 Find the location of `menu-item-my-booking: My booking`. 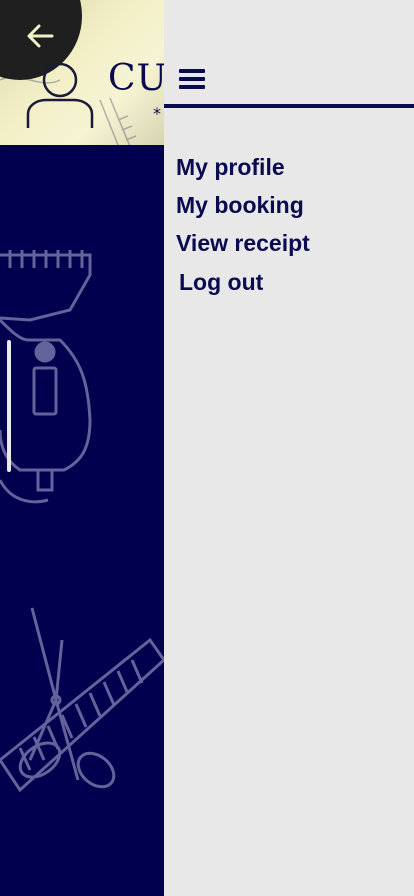

menu-item-my-booking: My booking is located at coordinates (243, 207).